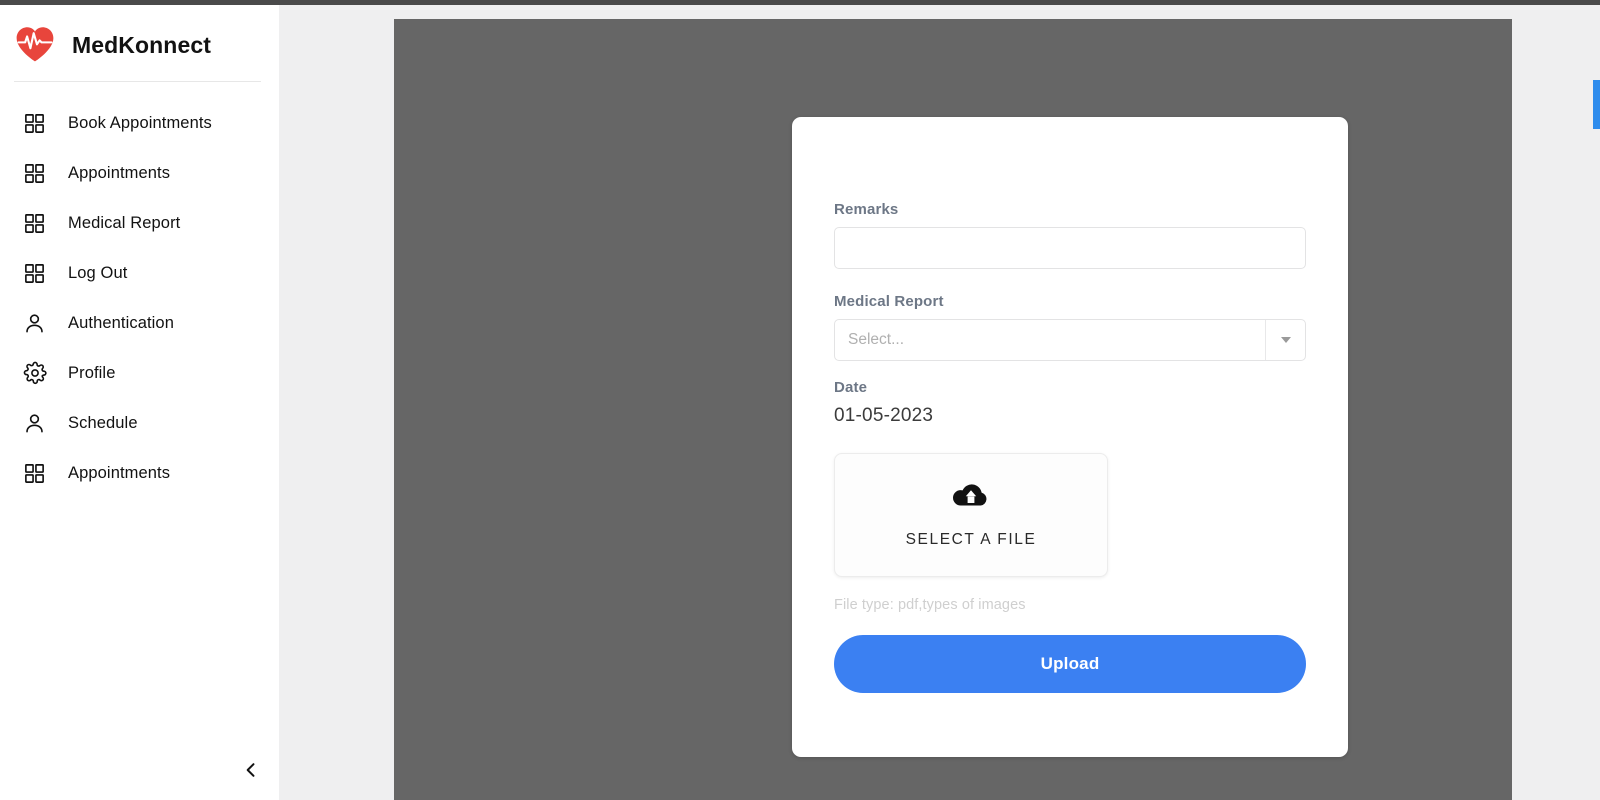  I want to click on date-field-group: Date 01-05-2023, so click(1070, 403).